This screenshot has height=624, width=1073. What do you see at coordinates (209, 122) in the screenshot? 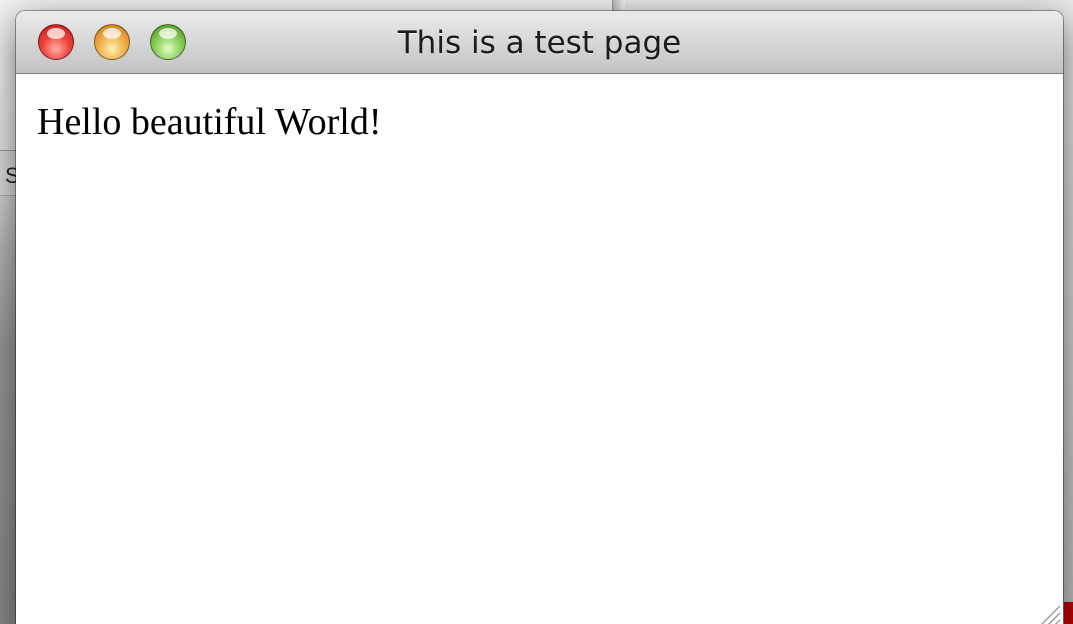
I see `page-text: Hello beautiful World!` at bounding box center [209, 122].